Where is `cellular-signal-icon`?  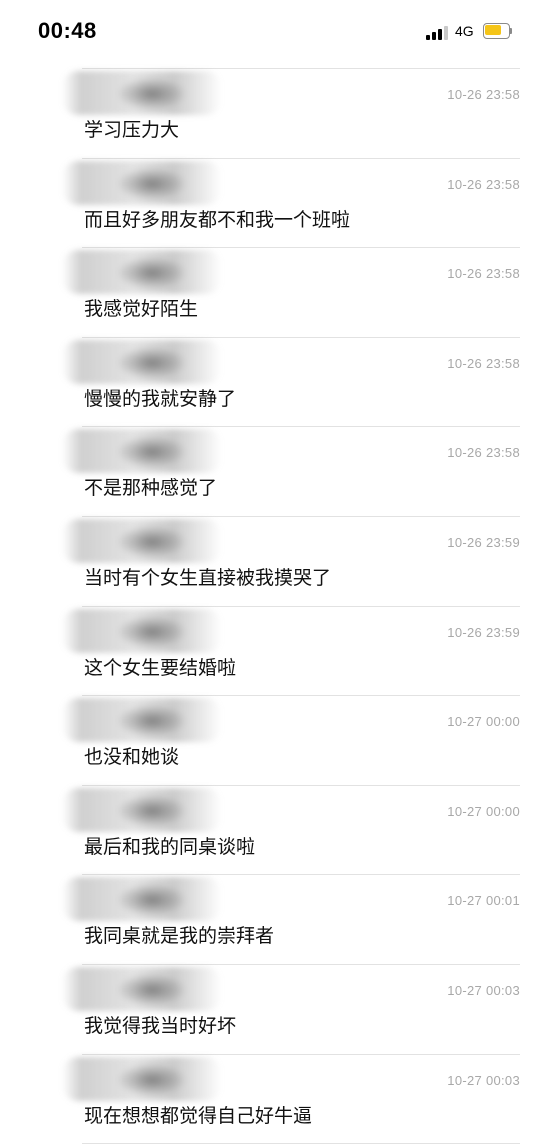
cellular-signal-icon is located at coordinates (439, 33).